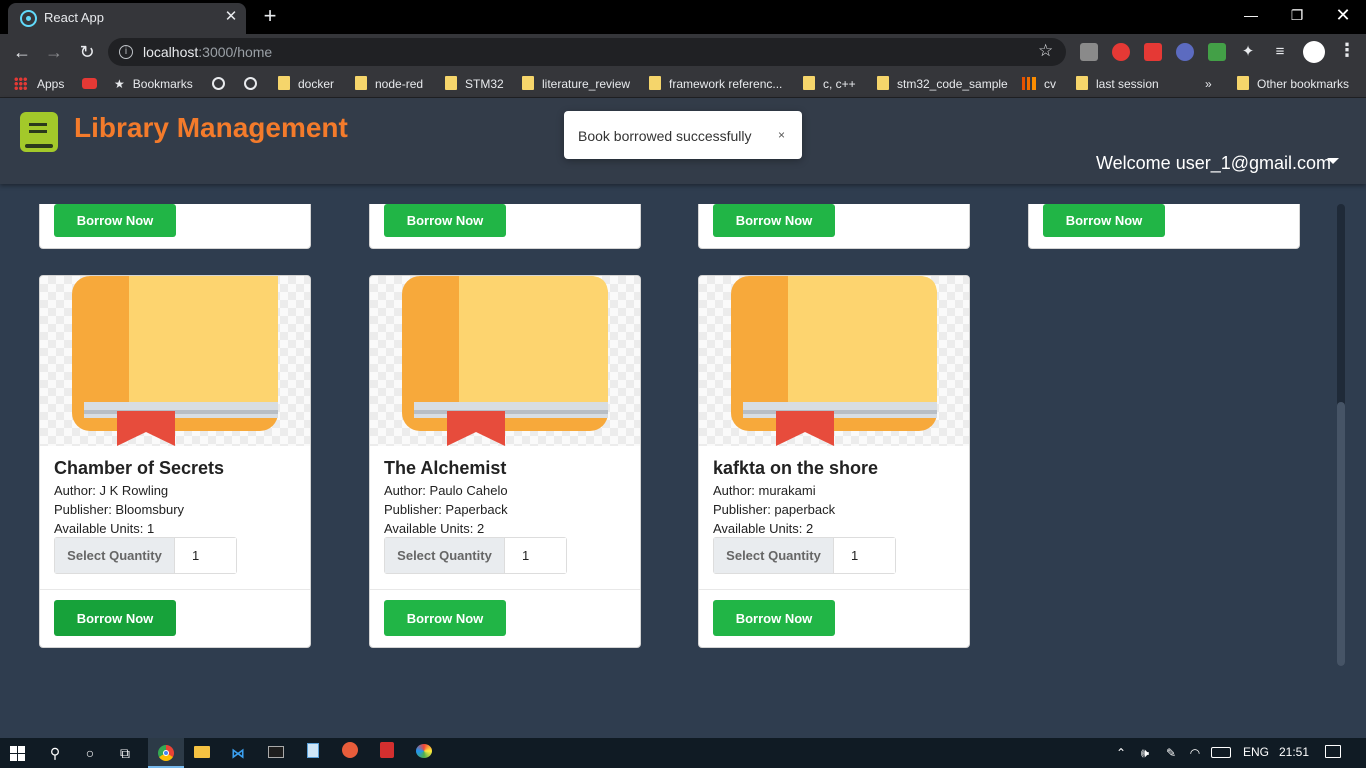 Image resolution: width=1366 pixels, height=768 pixels. What do you see at coordinates (781, 135) in the screenshot?
I see `toast-close-icon: ×` at bounding box center [781, 135].